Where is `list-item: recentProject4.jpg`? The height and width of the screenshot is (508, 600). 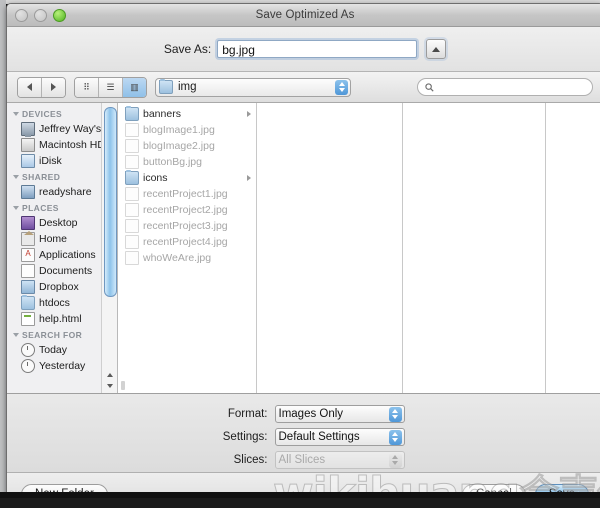 list-item: recentProject4.jpg is located at coordinates (187, 242).